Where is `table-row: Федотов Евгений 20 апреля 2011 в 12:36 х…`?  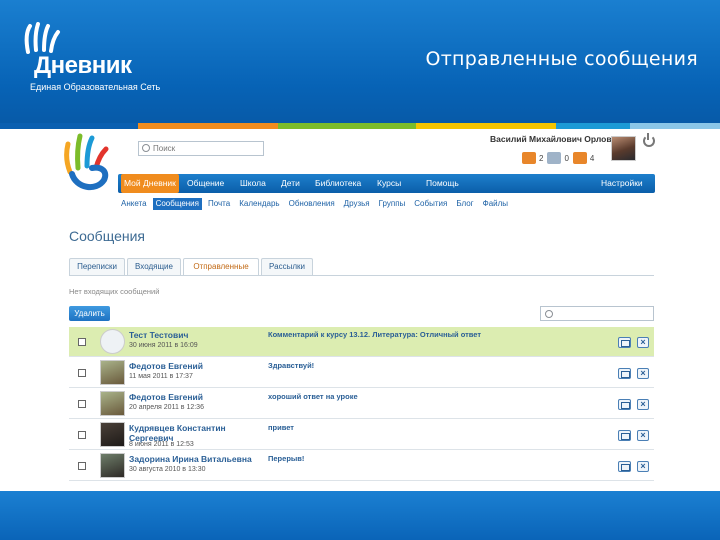
table-row: Федотов Евгений 20 апреля 2011 в 12:36 х… is located at coordinates (361, 404).